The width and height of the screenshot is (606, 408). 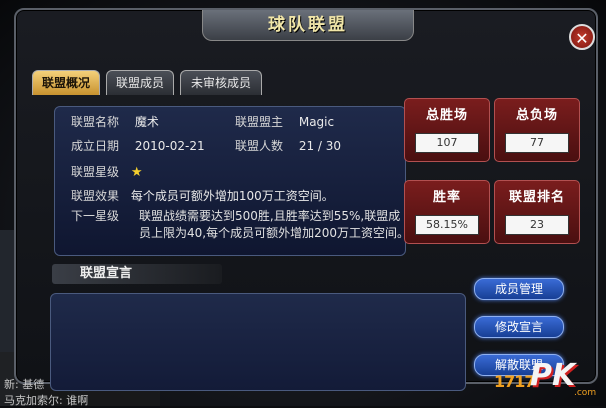 I want to click on next-level-value-line1: 联盟战绩需要达到500胜,且胜率达到55%,联盟成, so click(x=270, y=216).